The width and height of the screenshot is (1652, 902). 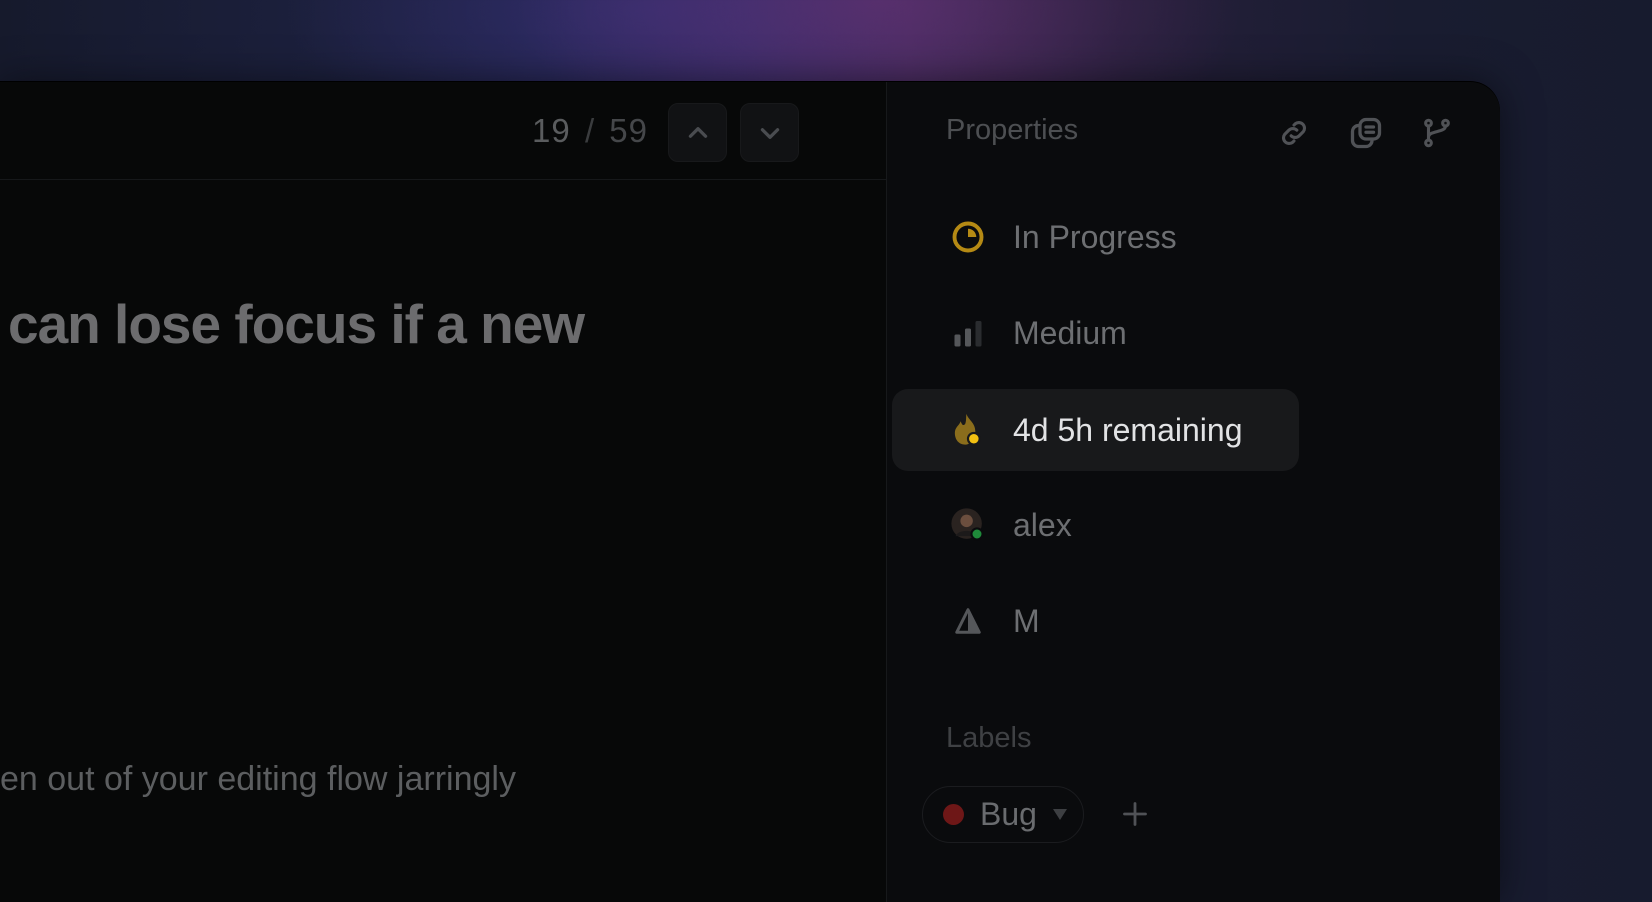 What do you see at coordinates (628, 130) in the screenshot?
I see `total-count: 59` at bounding box center [628, 130].